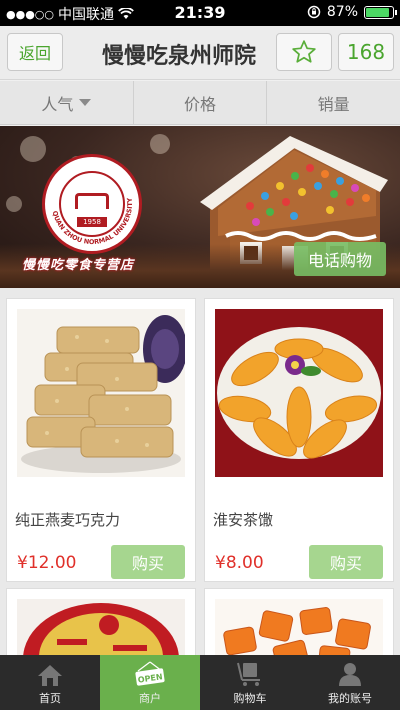 This screenshot has height=710, width=400. I want to click on university-logo: 1958 QUAN ZHOU NORMAL UNIVERSITY, so click(92, 204).